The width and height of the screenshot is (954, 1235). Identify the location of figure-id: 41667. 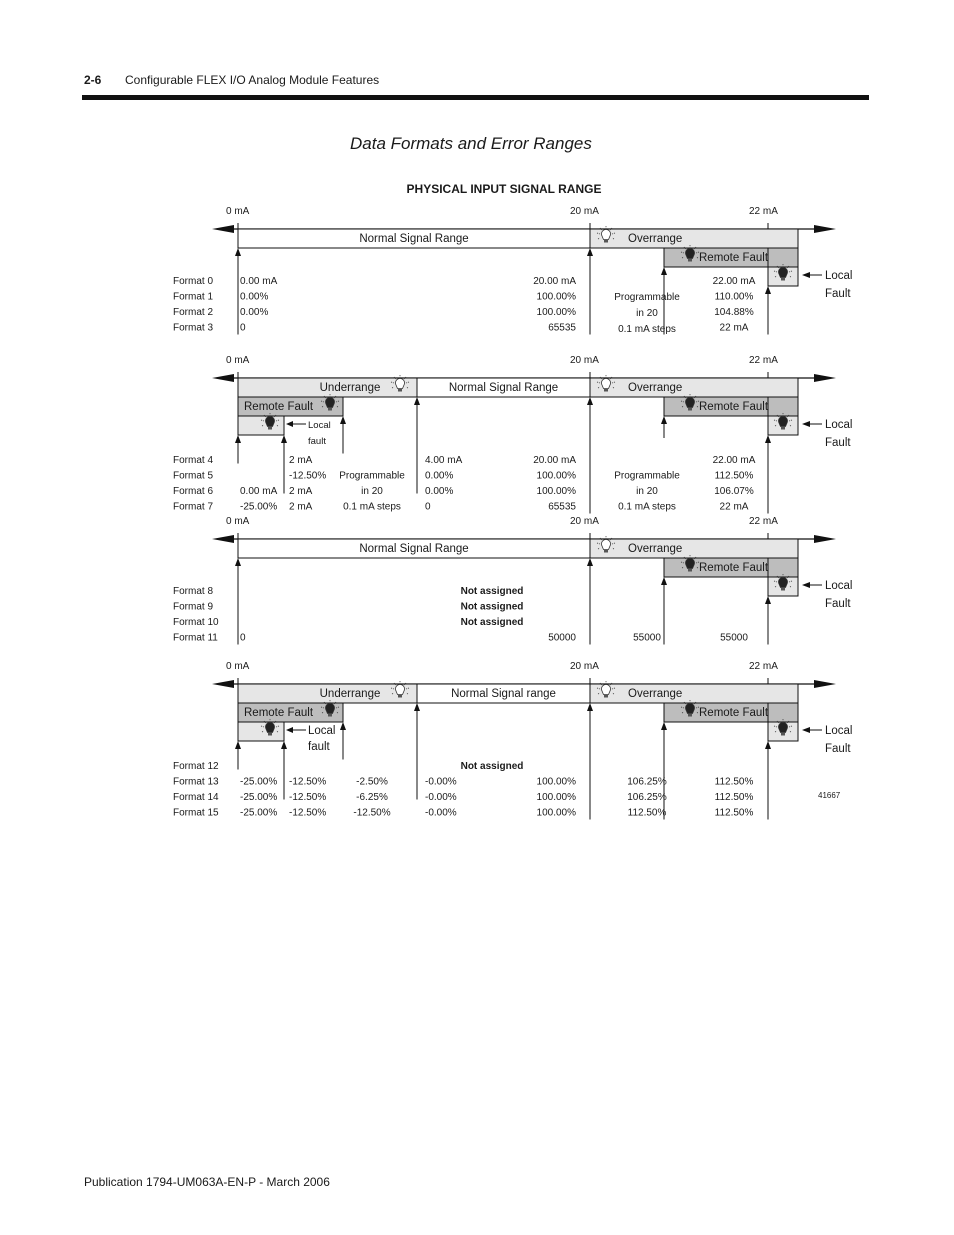
(829, 795).